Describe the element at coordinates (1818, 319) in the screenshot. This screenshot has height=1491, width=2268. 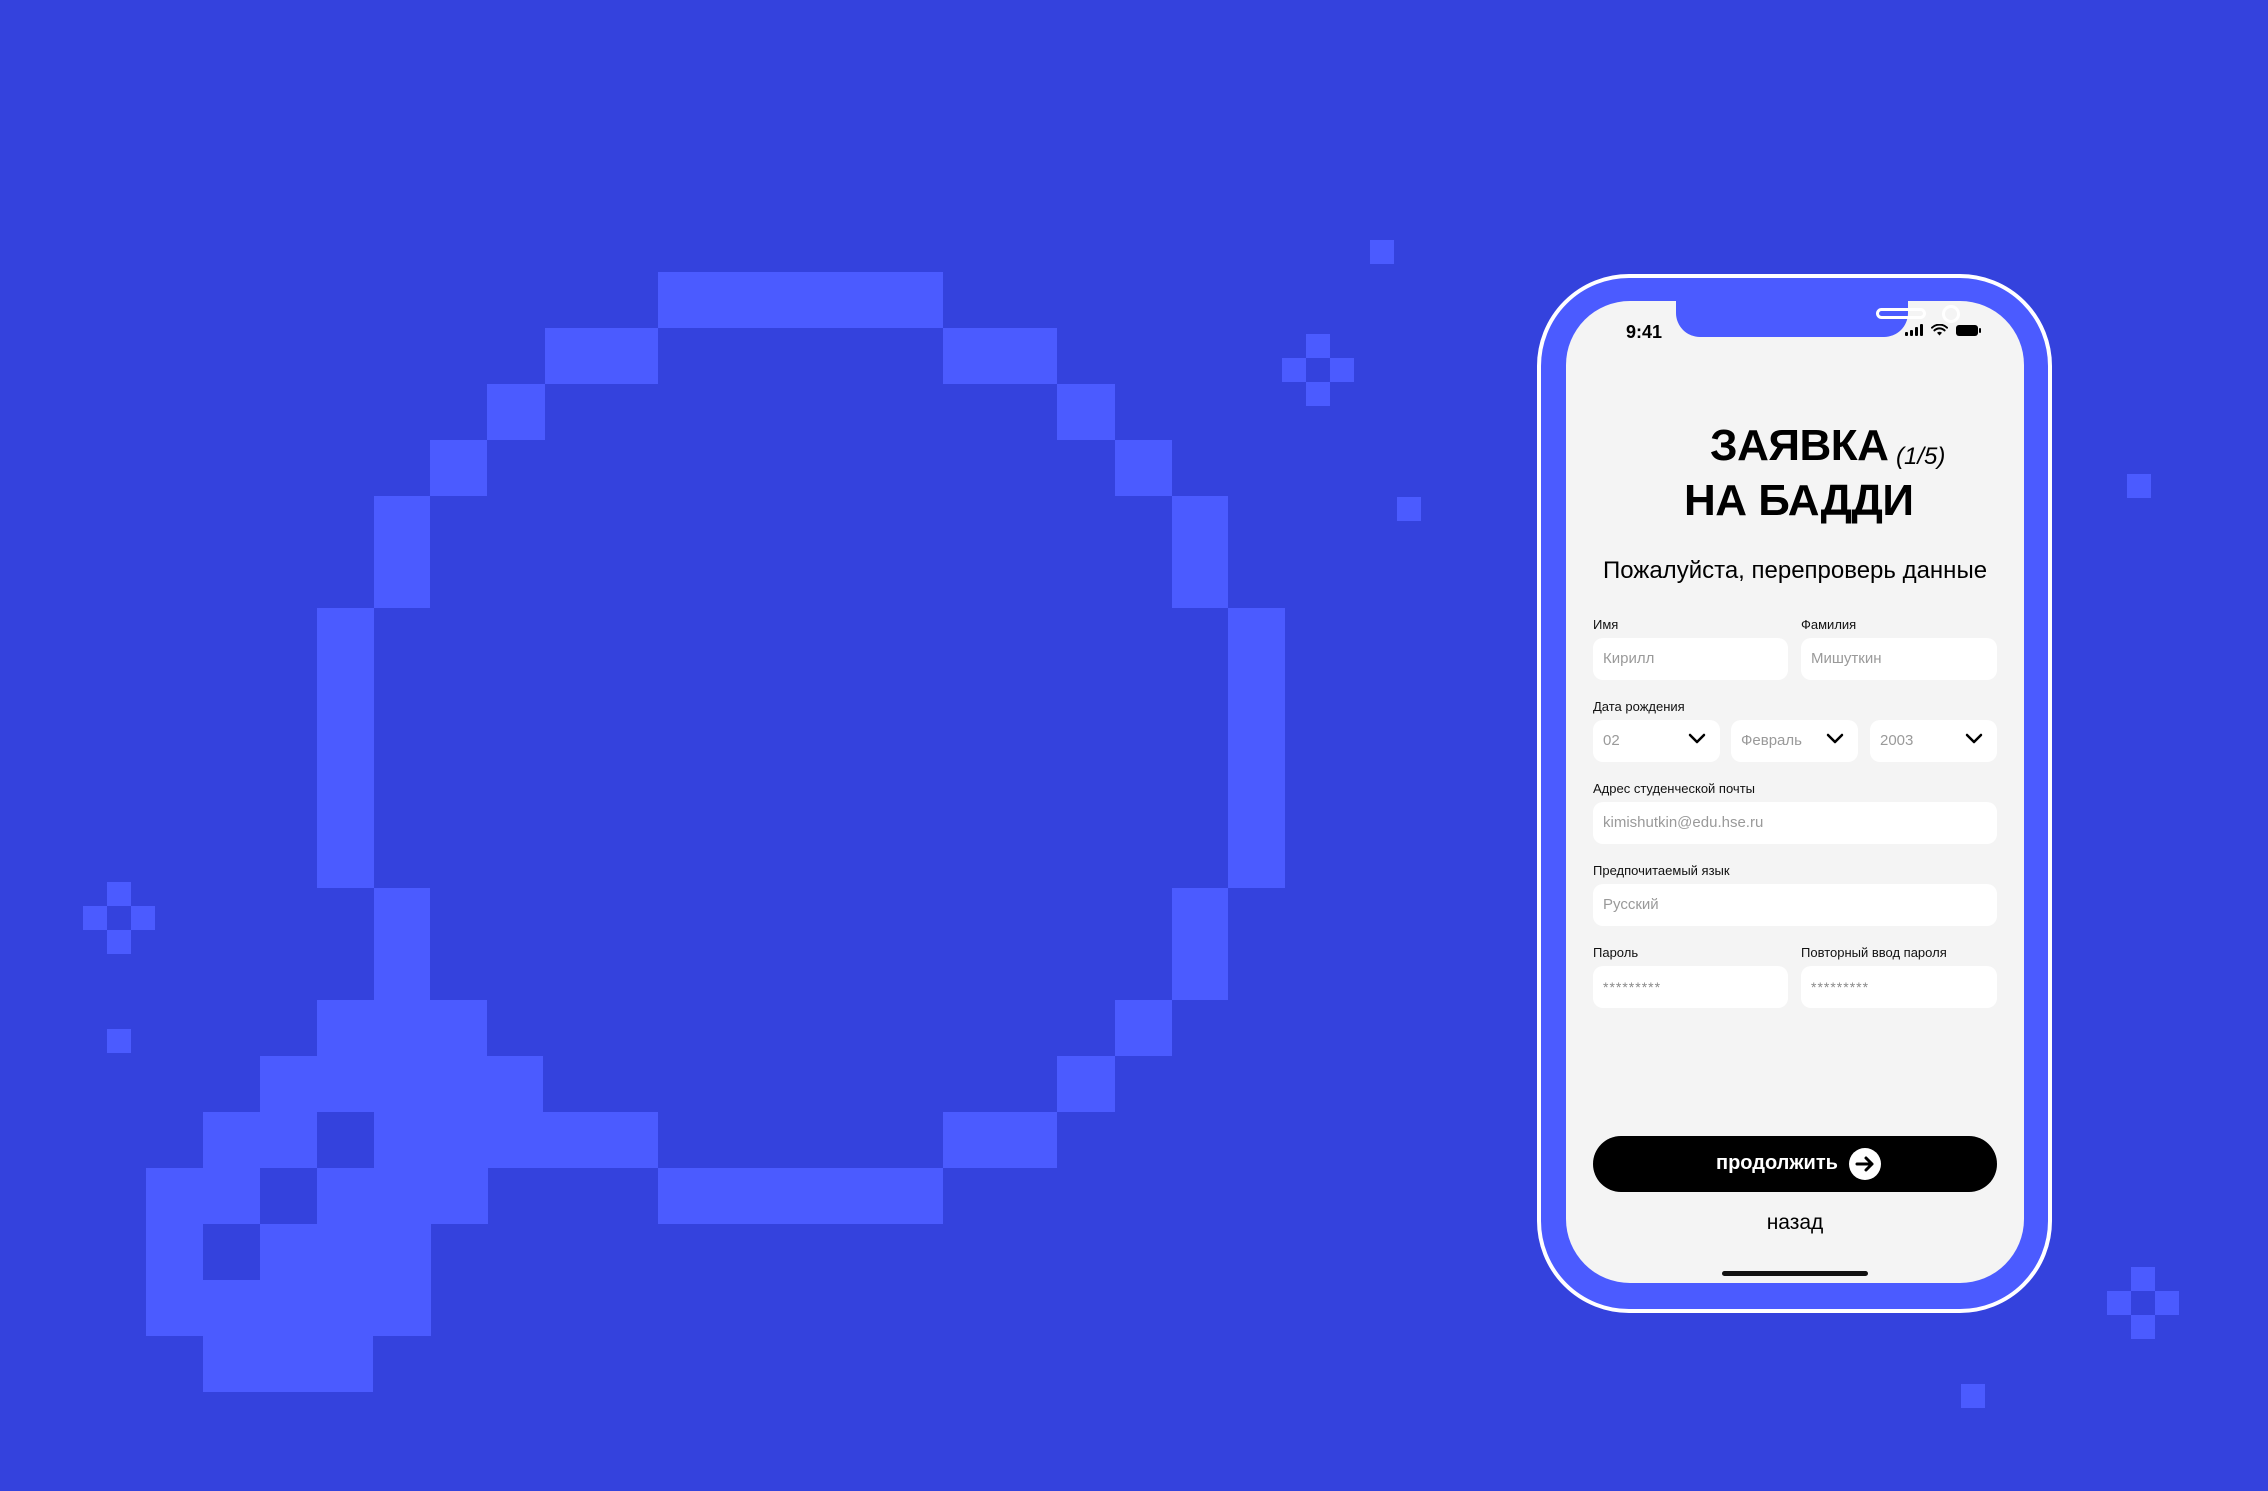
I see `phone-notch` at that location.